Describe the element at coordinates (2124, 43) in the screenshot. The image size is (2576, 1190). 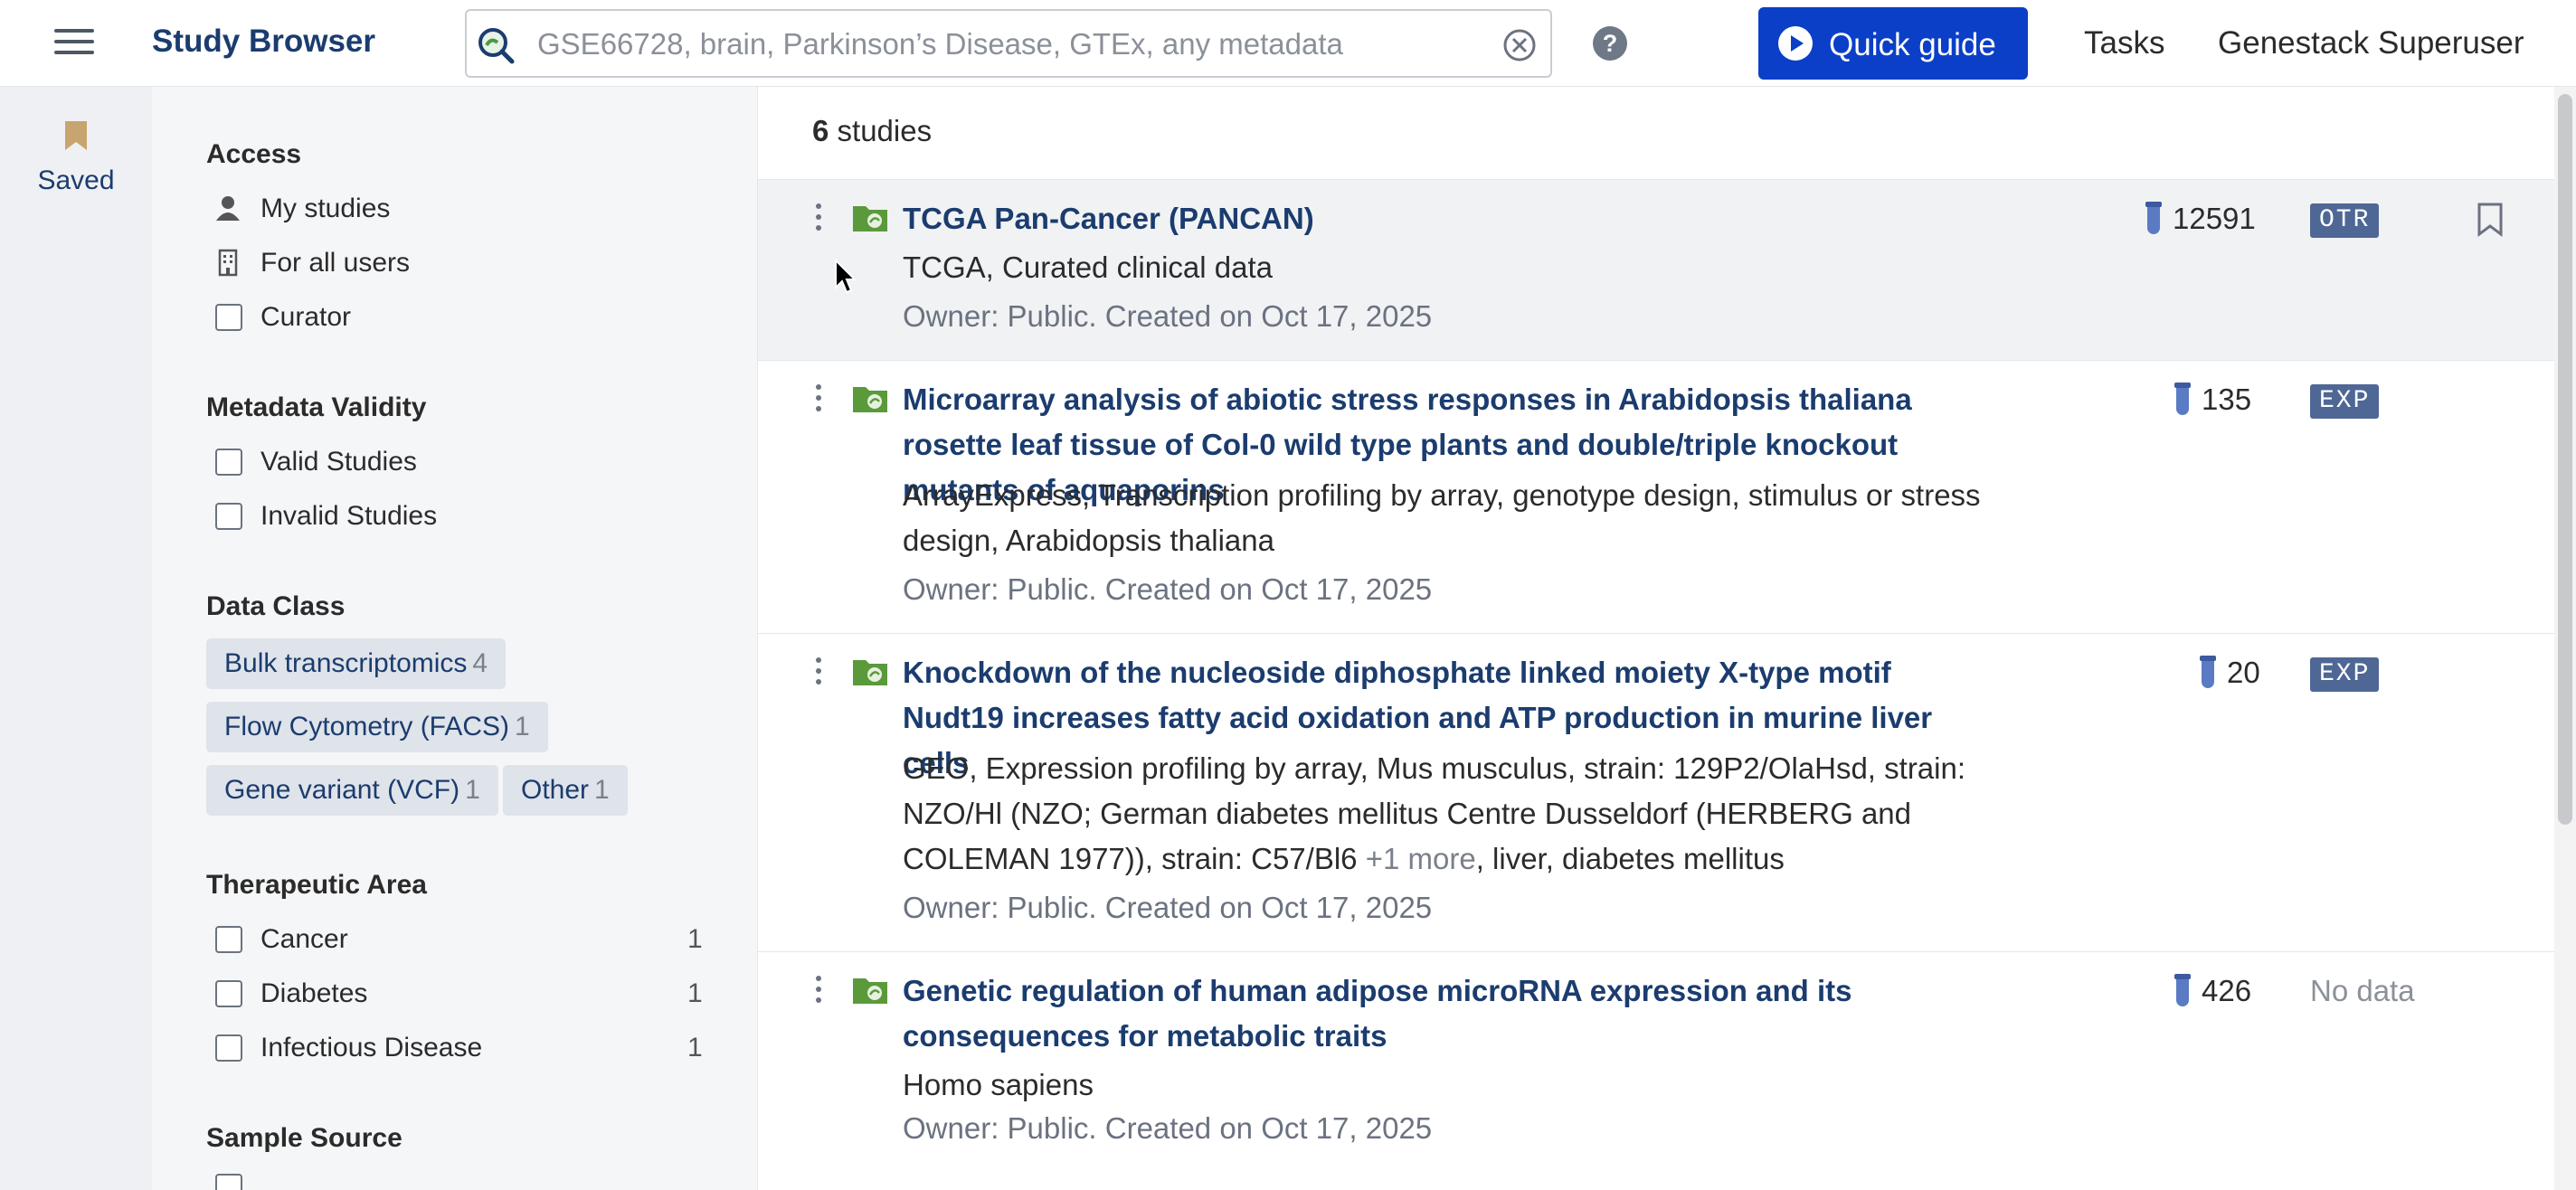
I see `tasks-link: Tasks` at that location.